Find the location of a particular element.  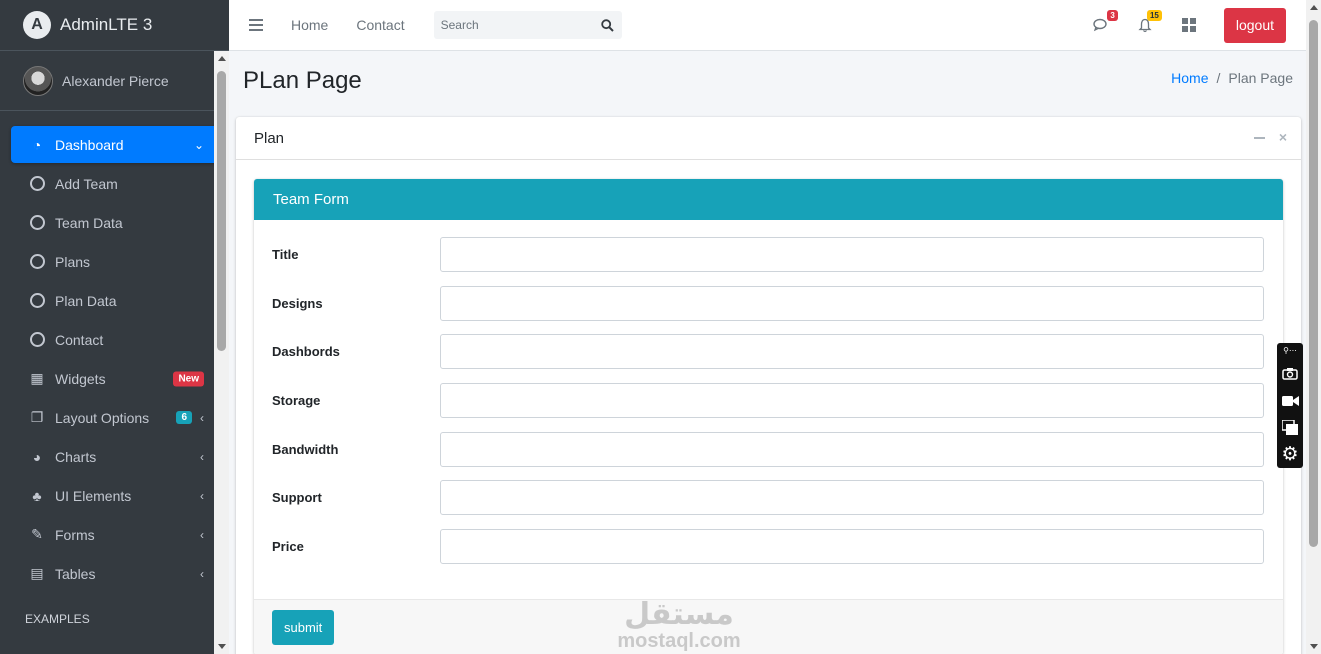

page-title: PLan Page is located at coordinates (302, 80).